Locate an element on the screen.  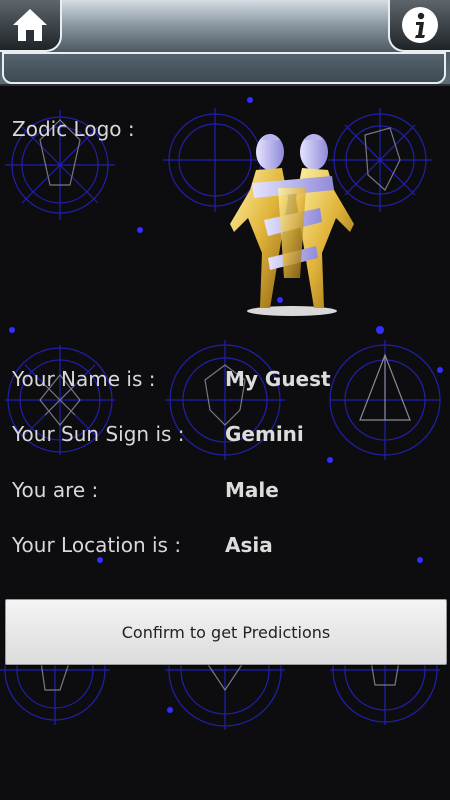
confirm-button-label: Confirm to get Predictions is located at coordinates (226, 632).